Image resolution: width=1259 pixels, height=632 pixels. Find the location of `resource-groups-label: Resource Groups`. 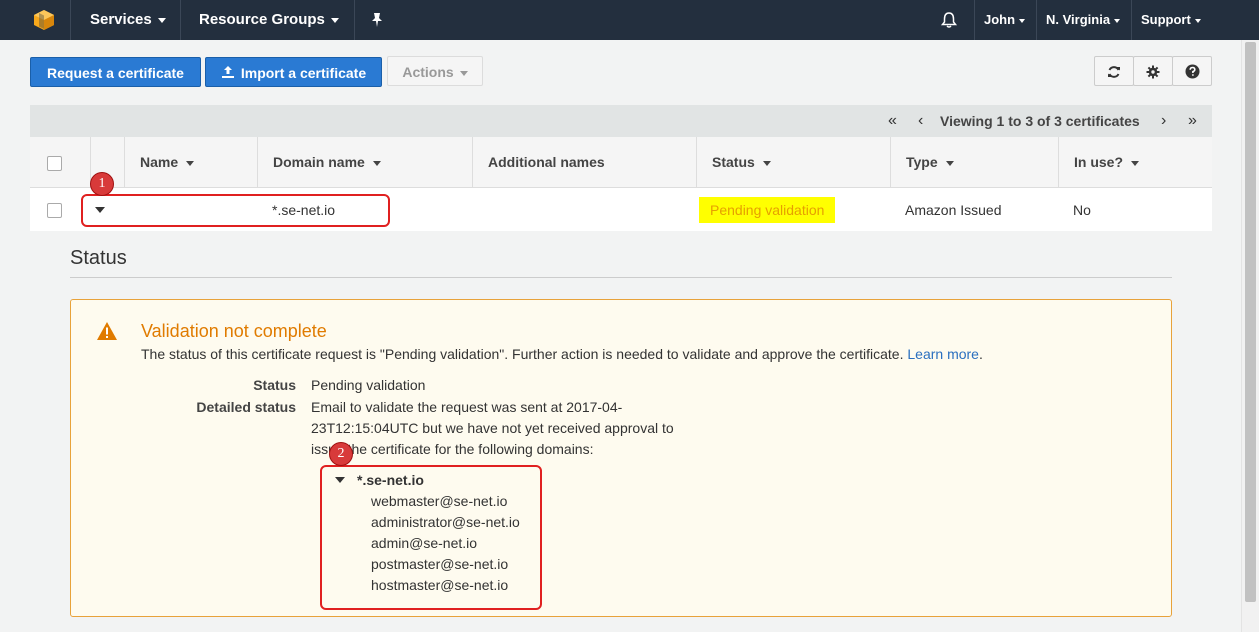

resource-groups-label: Resource Groups is located at coordinates (262, 19).